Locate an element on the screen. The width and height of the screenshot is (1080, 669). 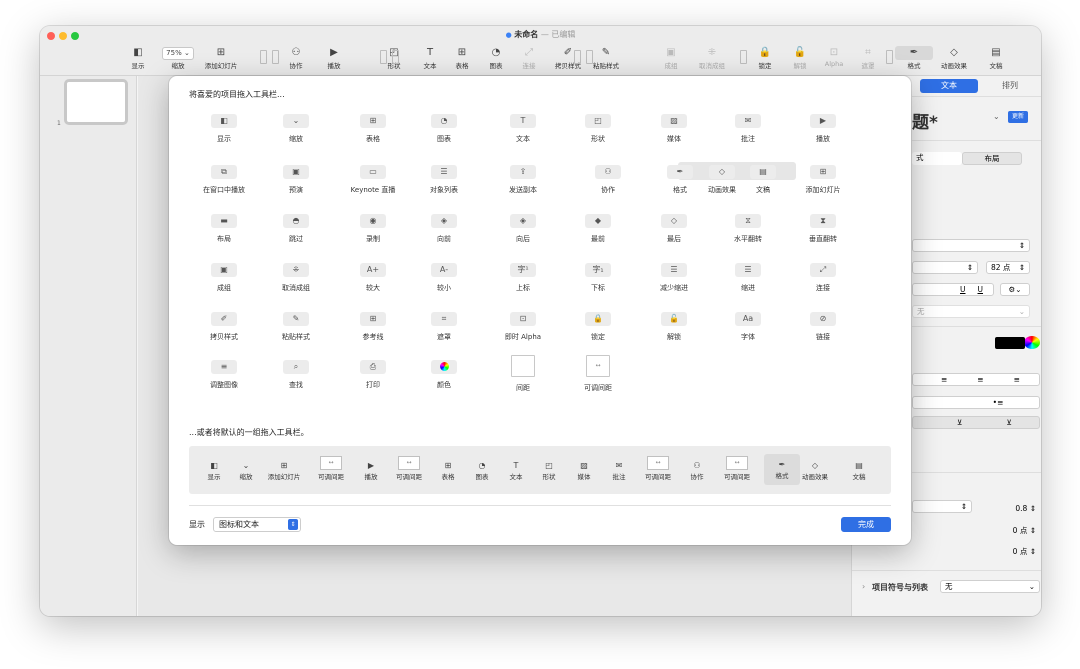
palette-item-indent: ☰ 缩进 is located at coordinates (748, 278).